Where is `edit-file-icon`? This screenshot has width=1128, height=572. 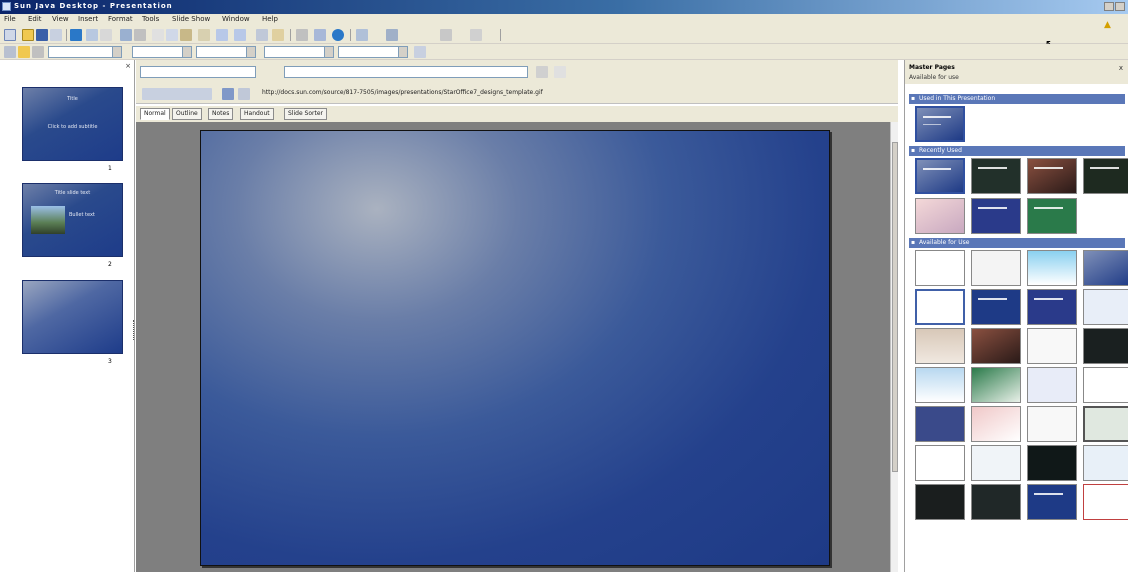
edit-file-icon is located at coordinates (76, 35).